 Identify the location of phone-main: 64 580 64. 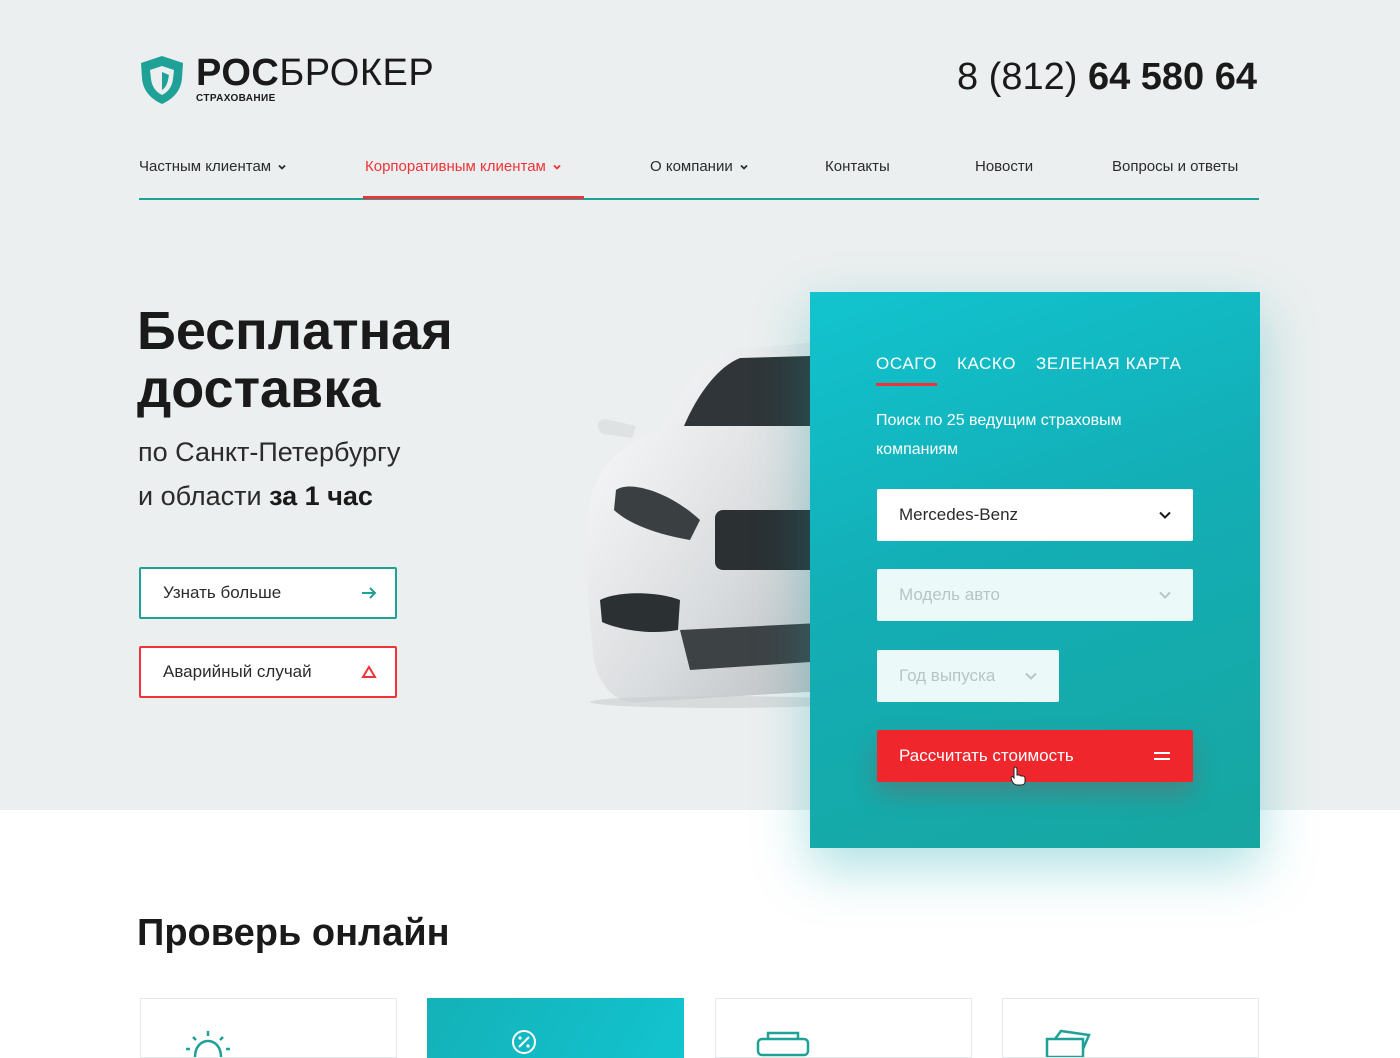
(1172, 77).